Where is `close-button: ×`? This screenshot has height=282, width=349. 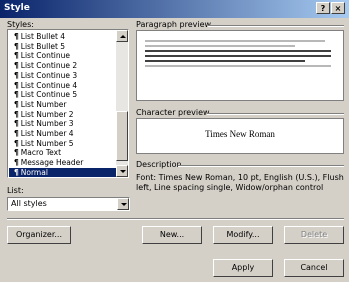 close-button: × is located at coordinates (338, 8).